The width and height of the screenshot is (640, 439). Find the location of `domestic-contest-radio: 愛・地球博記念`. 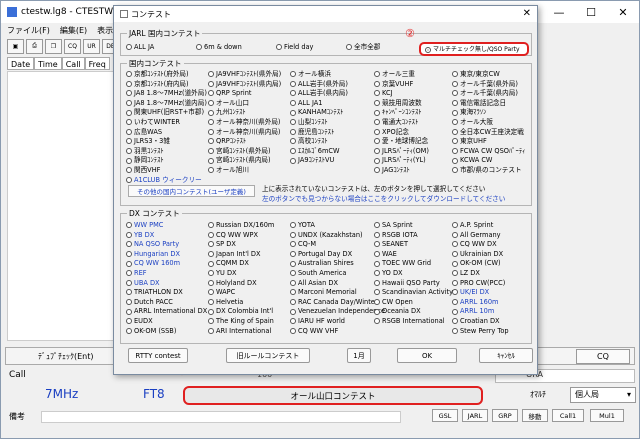

domestic-contest-radio: 愛・地球博記念 is located at coordinates (401, 141).